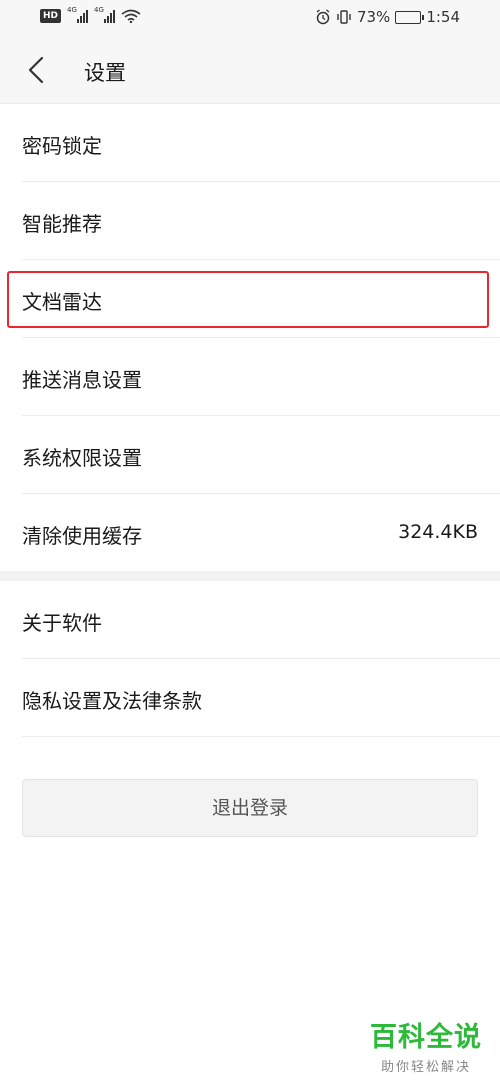 This screenshot has height=1083, width=500. Describe the element at coordinates (261, 299) in the screenshot. I see `settings-item-document-radar: 文档雷达` at that location.